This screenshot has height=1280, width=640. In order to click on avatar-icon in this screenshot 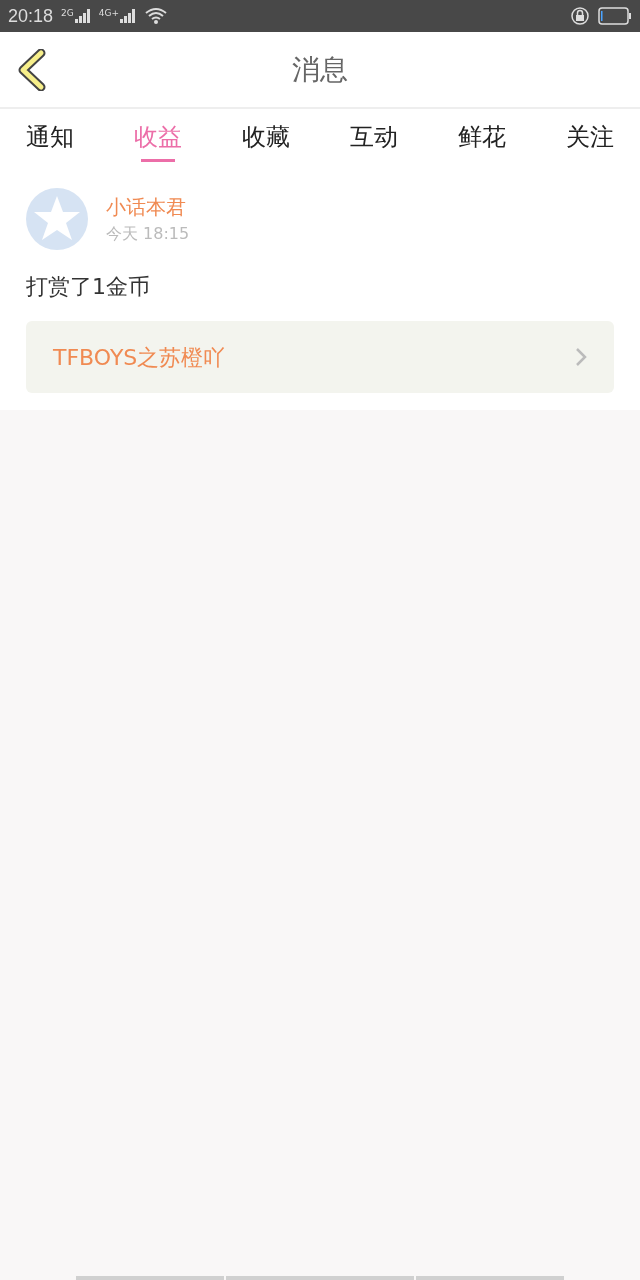, I will do `click(57, 219)`.